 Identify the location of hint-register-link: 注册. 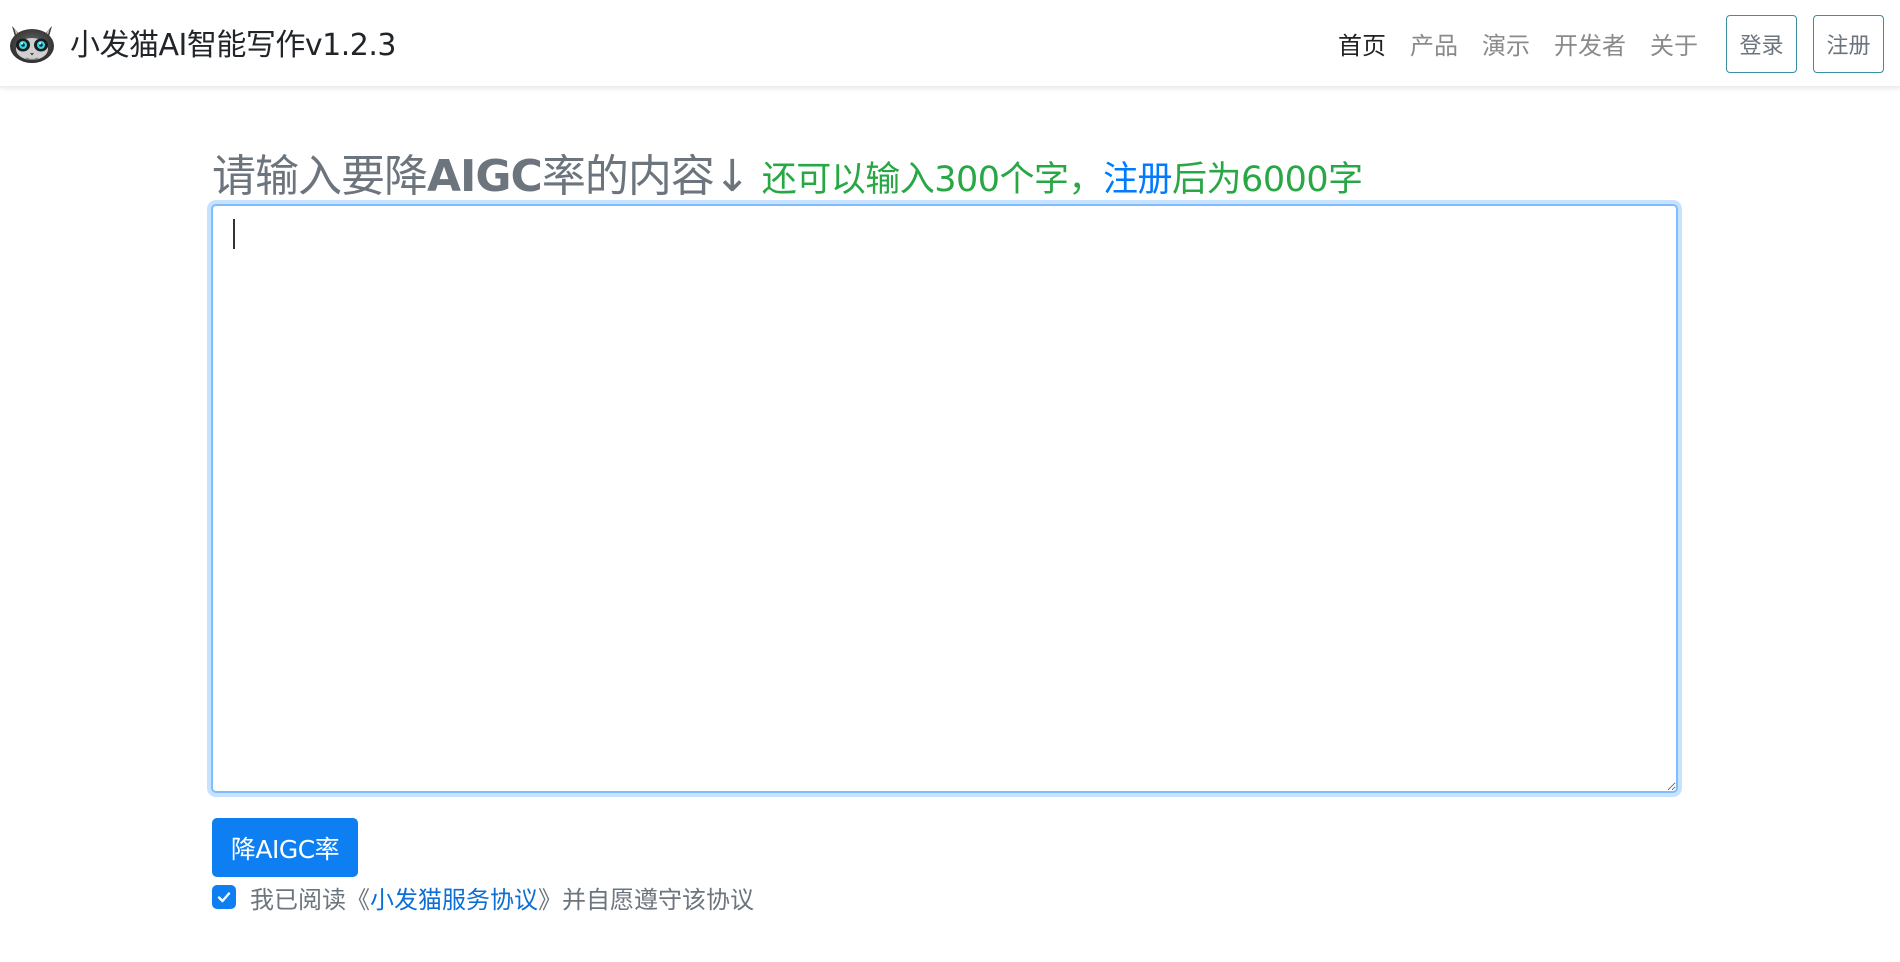
(1138, 180).